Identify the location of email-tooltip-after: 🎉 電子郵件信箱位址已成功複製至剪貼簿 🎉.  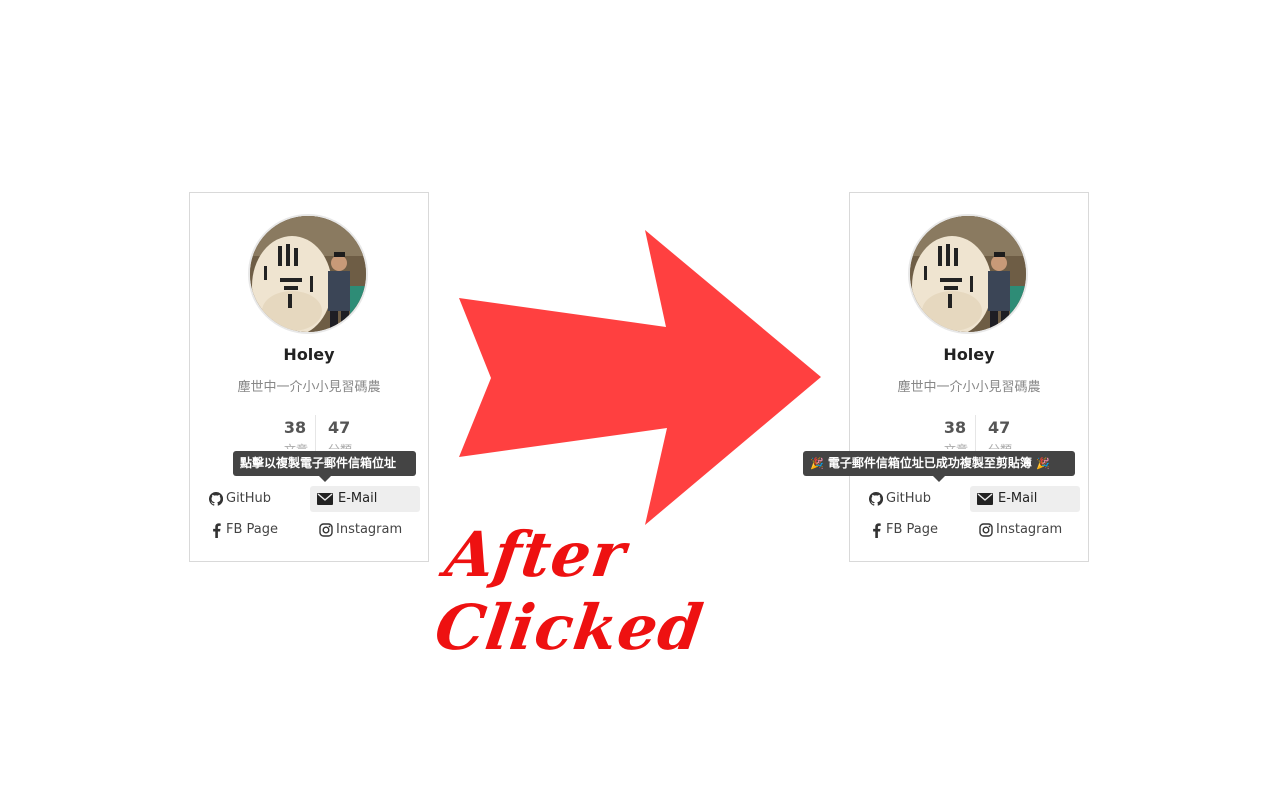
(939, 466).